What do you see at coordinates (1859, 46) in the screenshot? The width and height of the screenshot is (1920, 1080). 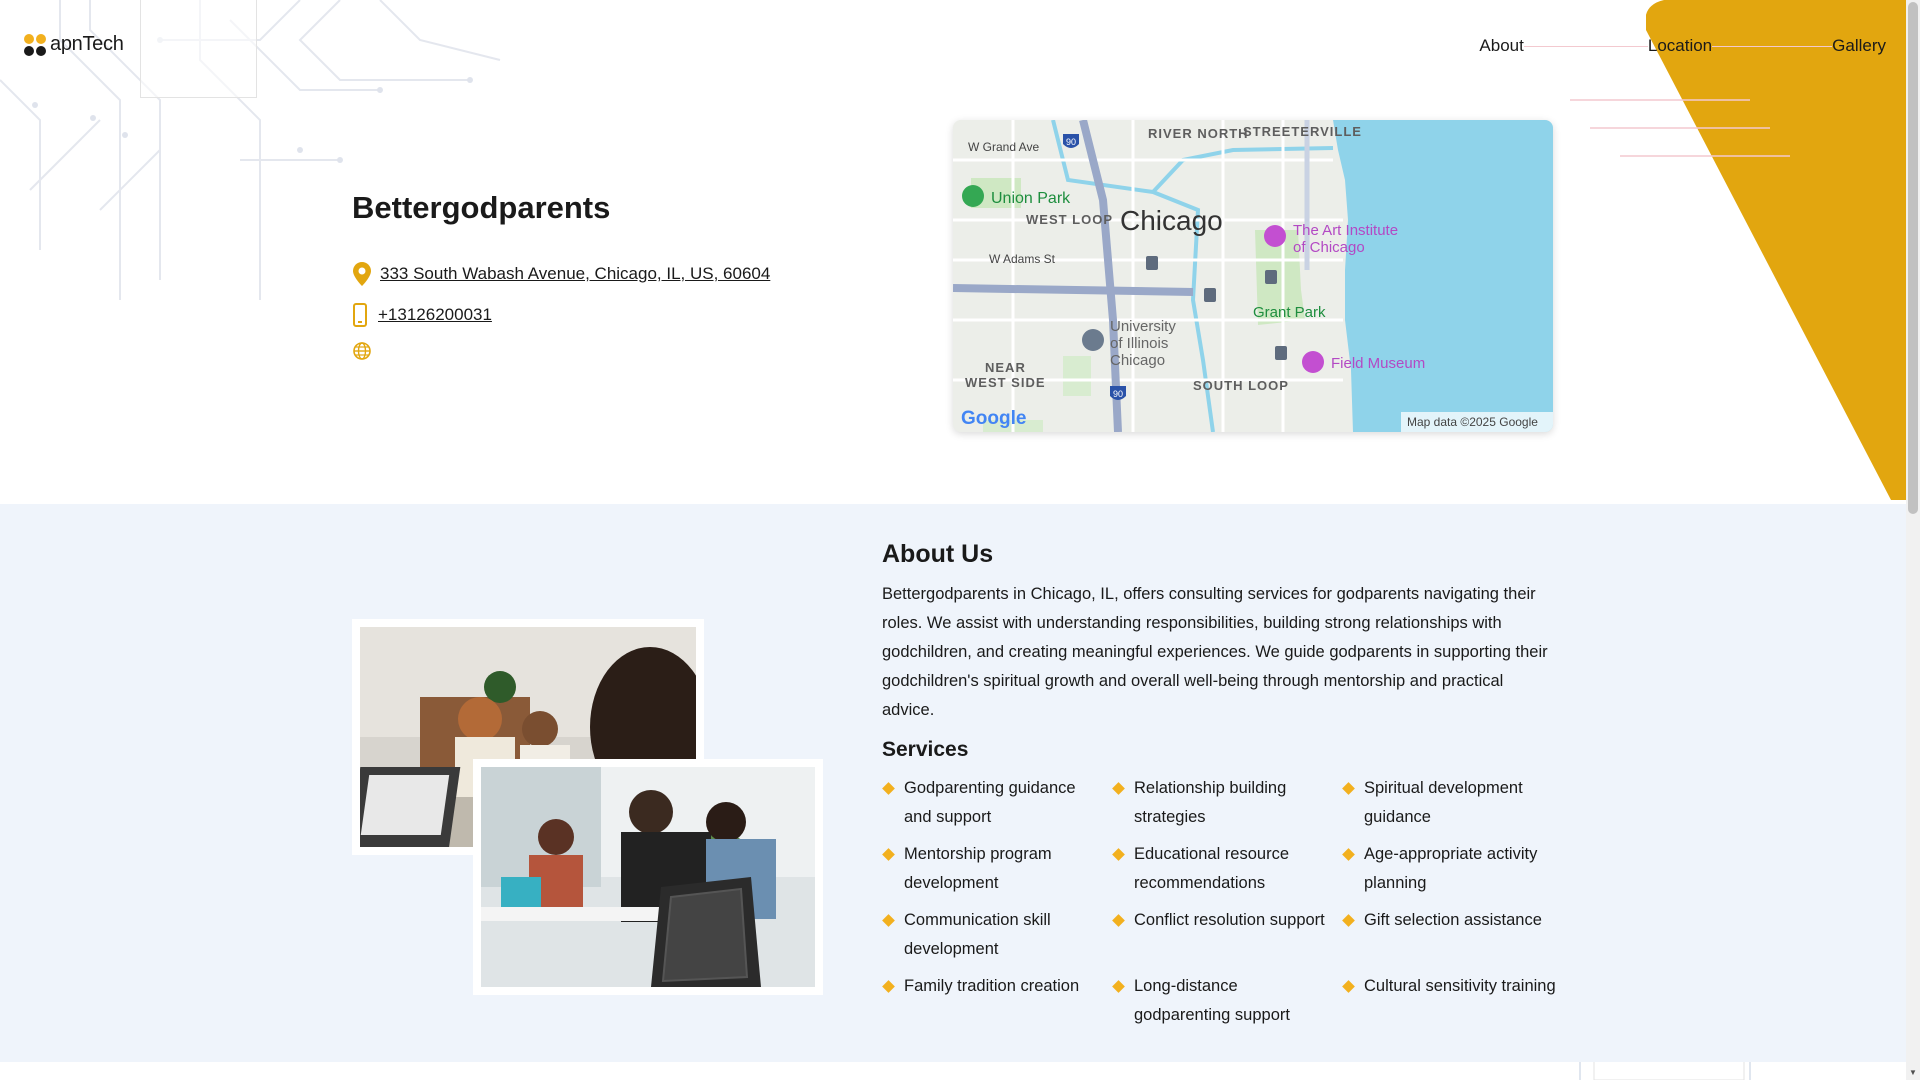 I see `nav-gallery: Gallery` at bounding box center [1859, 46].